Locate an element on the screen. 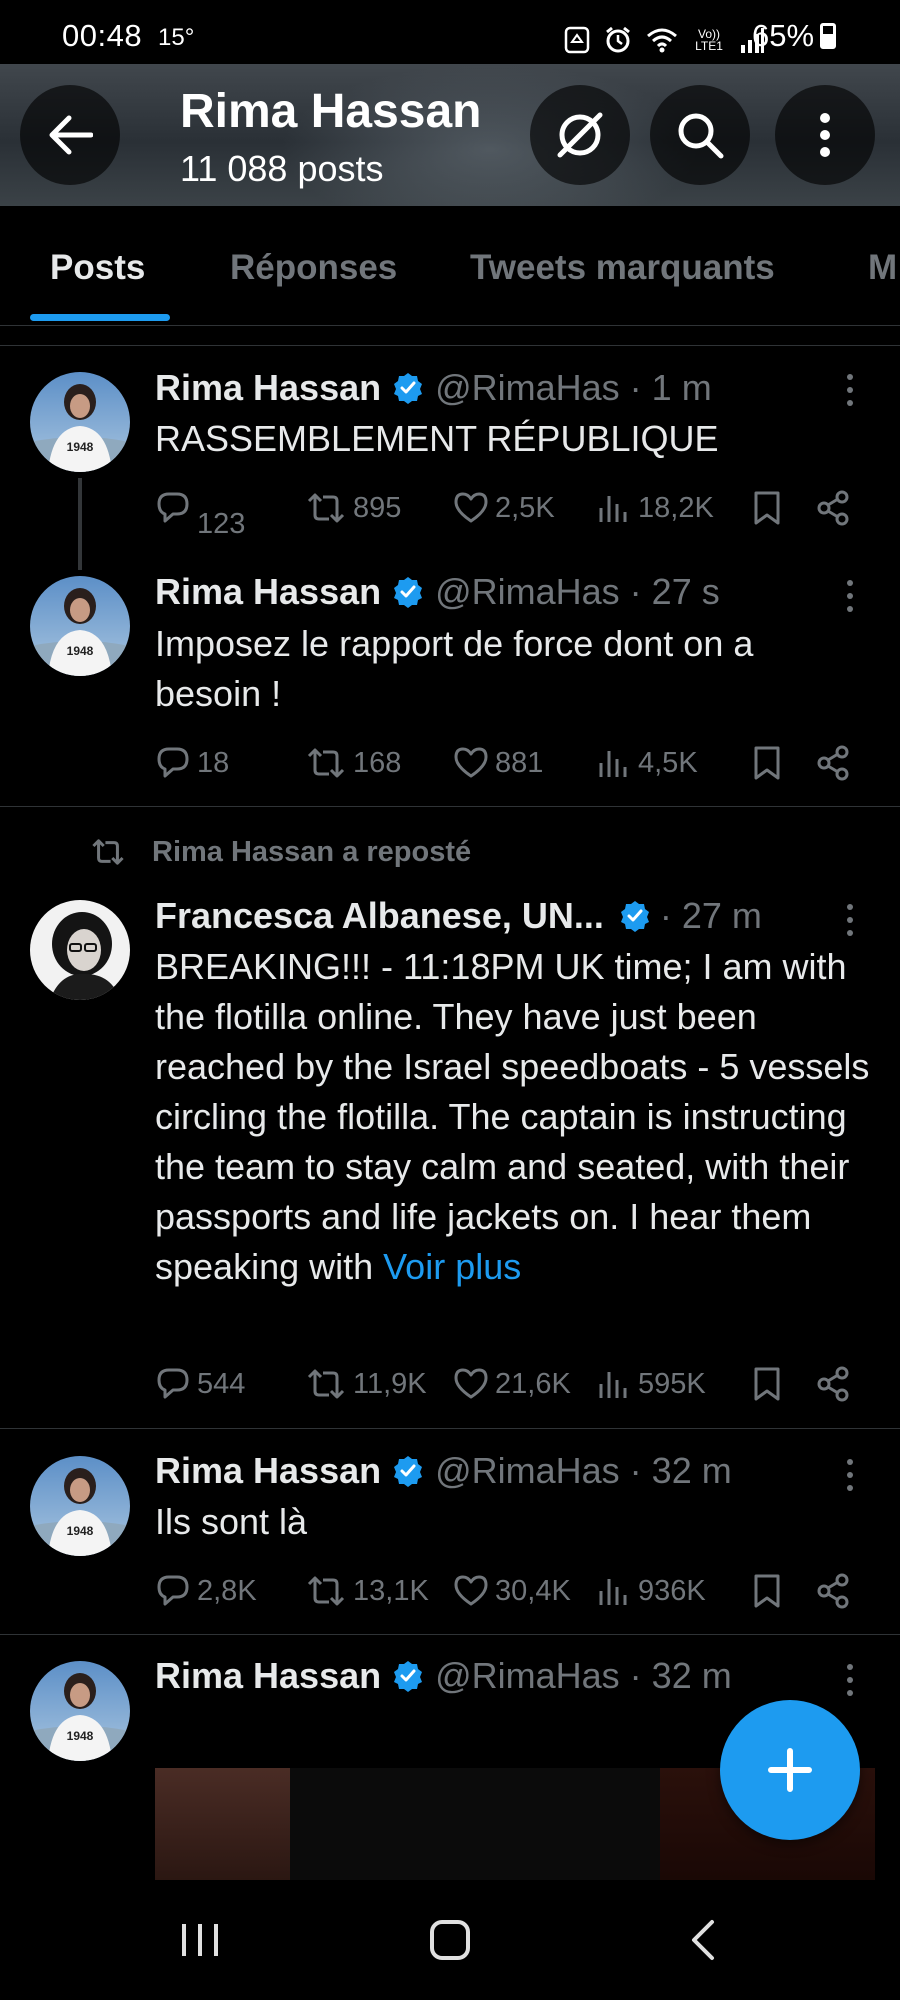 This screenshot has height=2000, width=900. home-button is located at coordinates (450, 1940).